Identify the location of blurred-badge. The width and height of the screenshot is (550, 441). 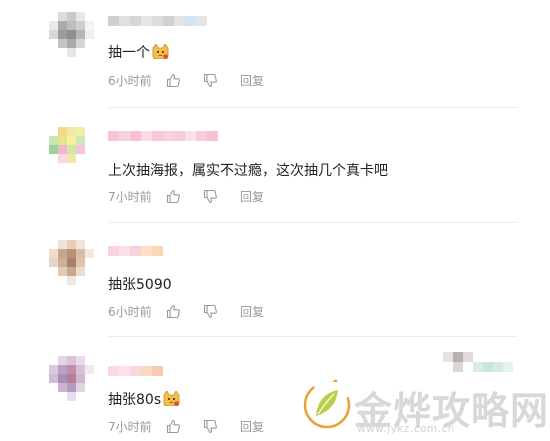
(478, 362).